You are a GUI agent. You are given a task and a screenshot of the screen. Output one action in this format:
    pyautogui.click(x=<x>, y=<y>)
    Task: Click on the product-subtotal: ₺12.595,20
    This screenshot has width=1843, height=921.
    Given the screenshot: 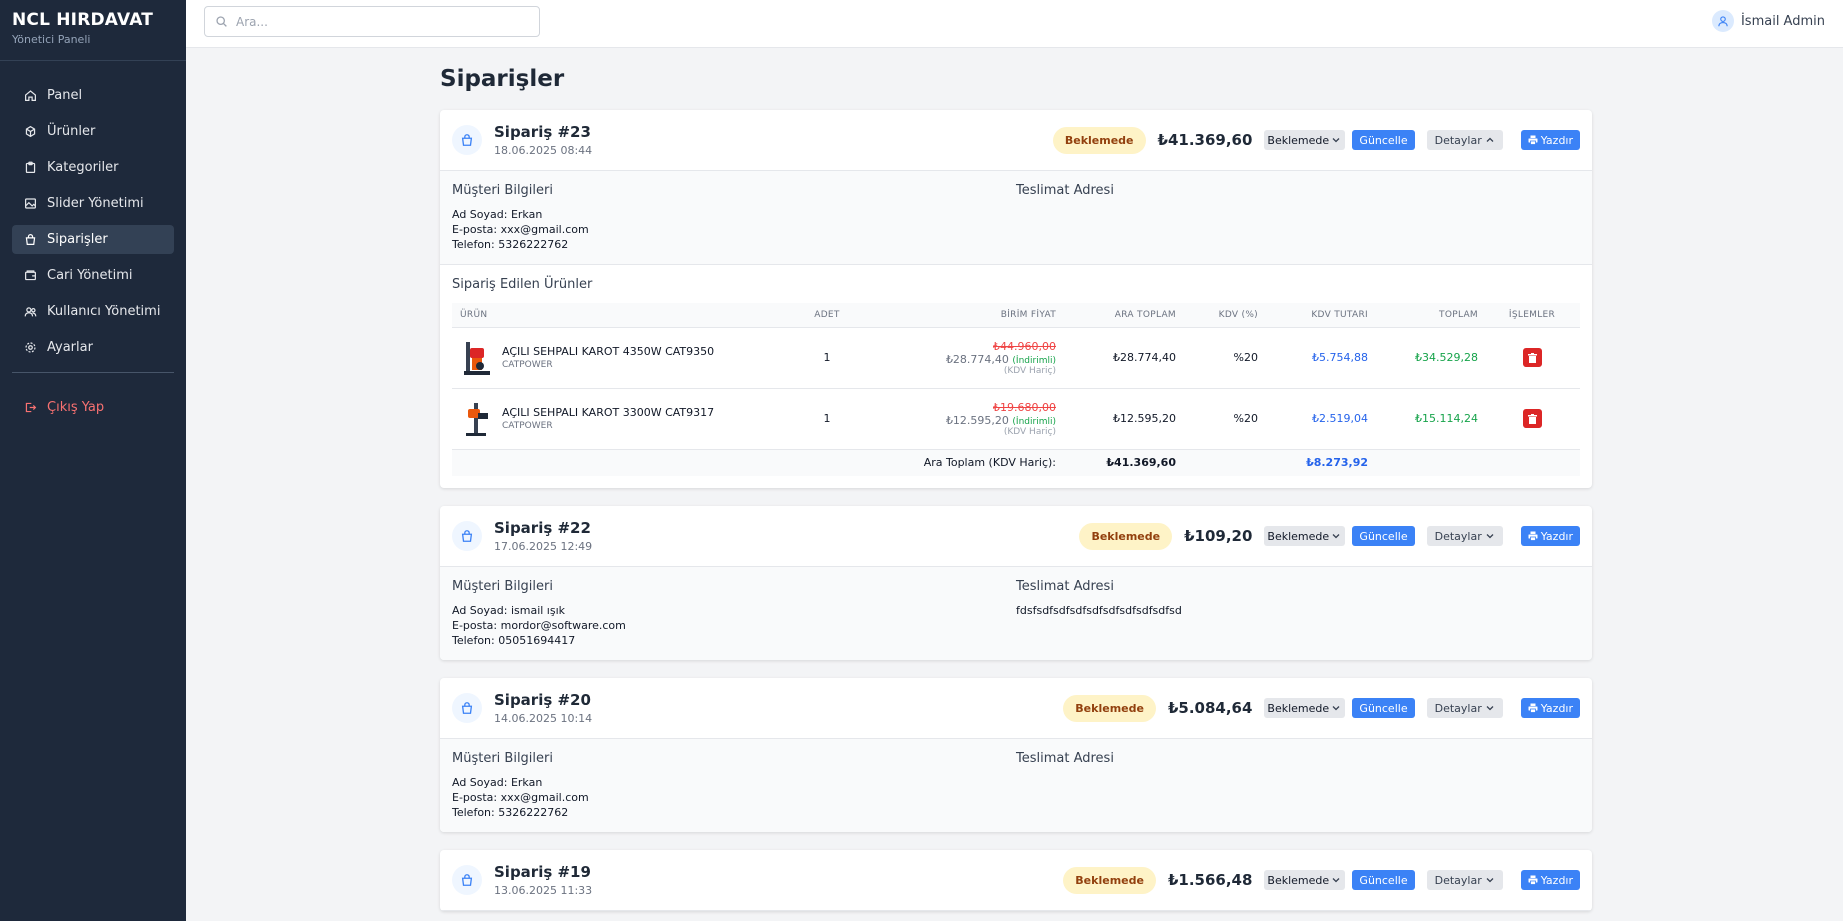 What is the action you would take?
    pyautogui.click(x=1122, y=418)
    